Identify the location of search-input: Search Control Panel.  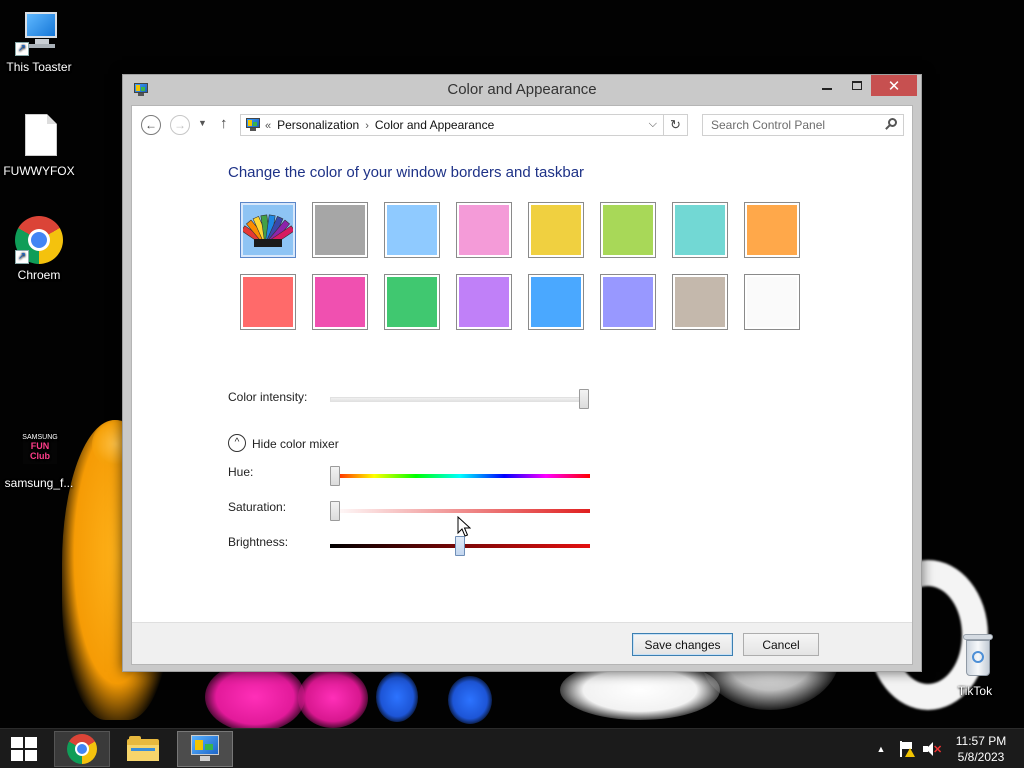
(768, 125).